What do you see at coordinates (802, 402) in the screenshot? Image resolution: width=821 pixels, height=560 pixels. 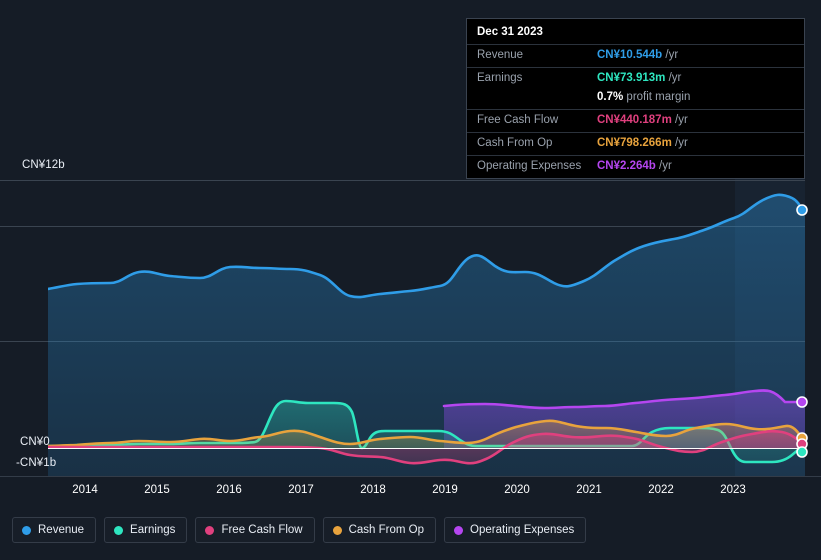 I see `opex-endpoint-marker` at bounding box center [802, 402].